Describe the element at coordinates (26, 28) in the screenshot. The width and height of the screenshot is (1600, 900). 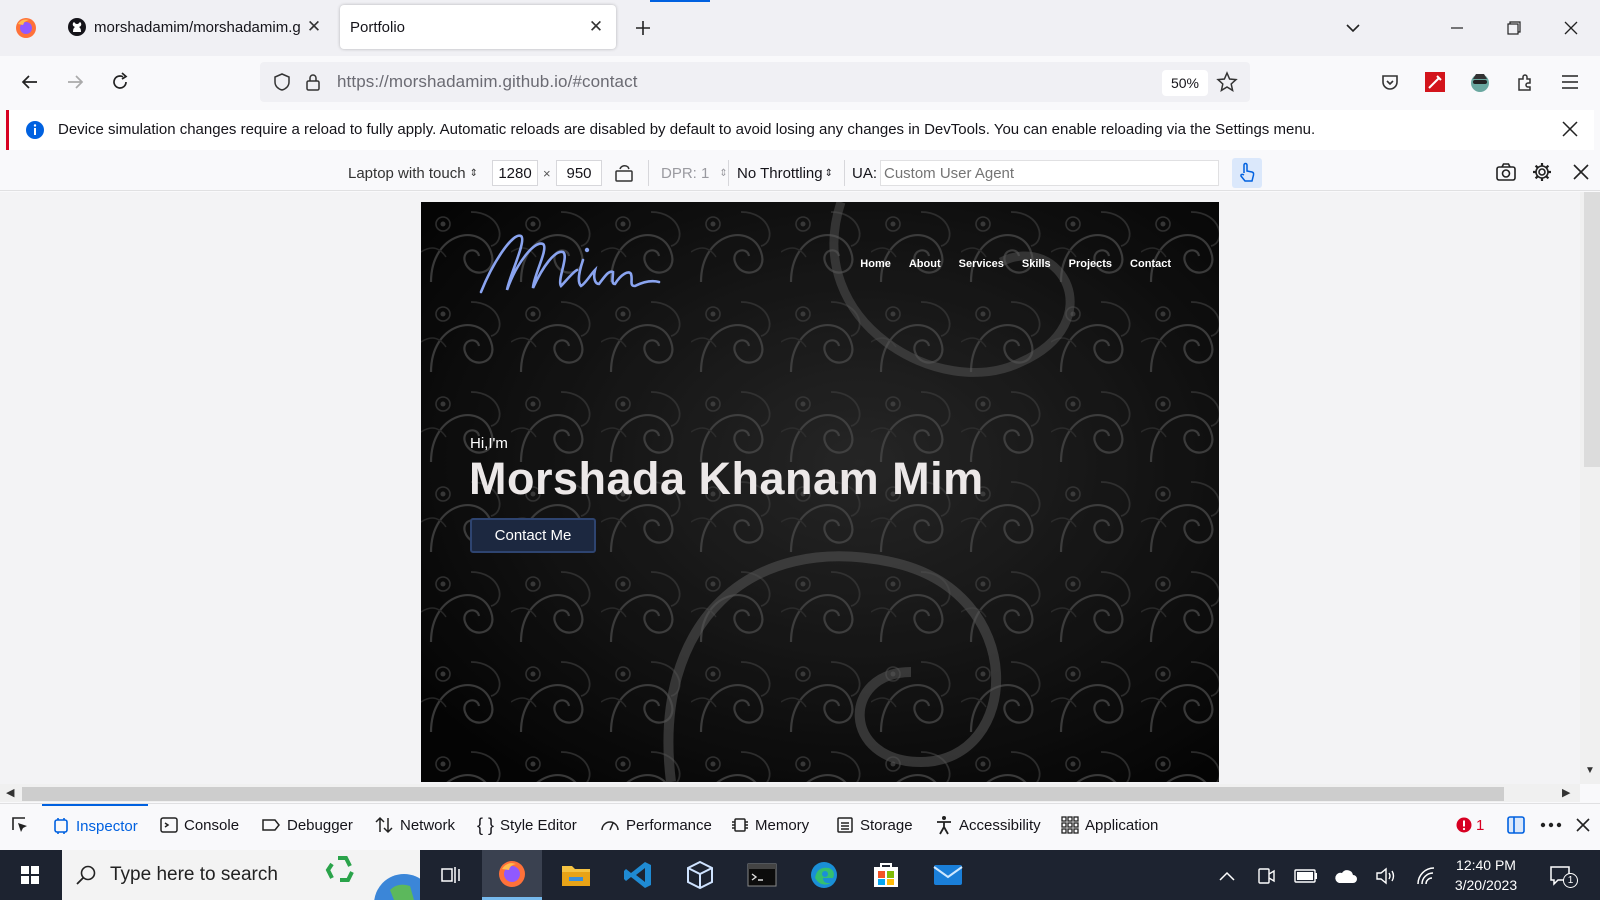
I see `firefox-icon` at that location.